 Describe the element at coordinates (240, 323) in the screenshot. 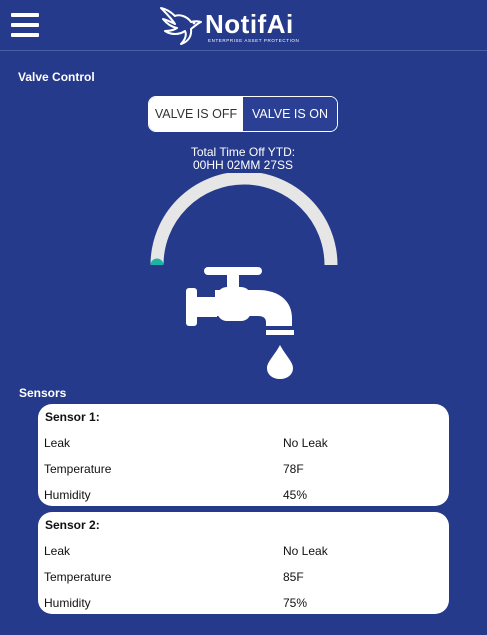

I see `faucet-icon` at that location.